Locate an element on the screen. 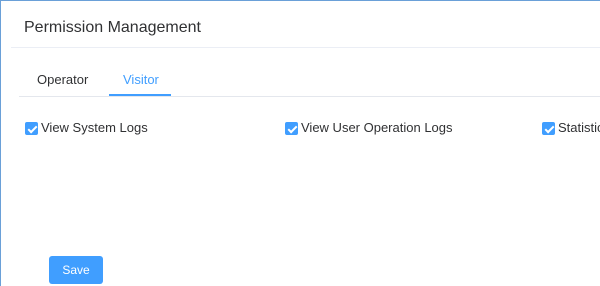 The width and height of the screenshot is (600, 286). tab-visitor: Visitor is located at coordinates (141, 80).